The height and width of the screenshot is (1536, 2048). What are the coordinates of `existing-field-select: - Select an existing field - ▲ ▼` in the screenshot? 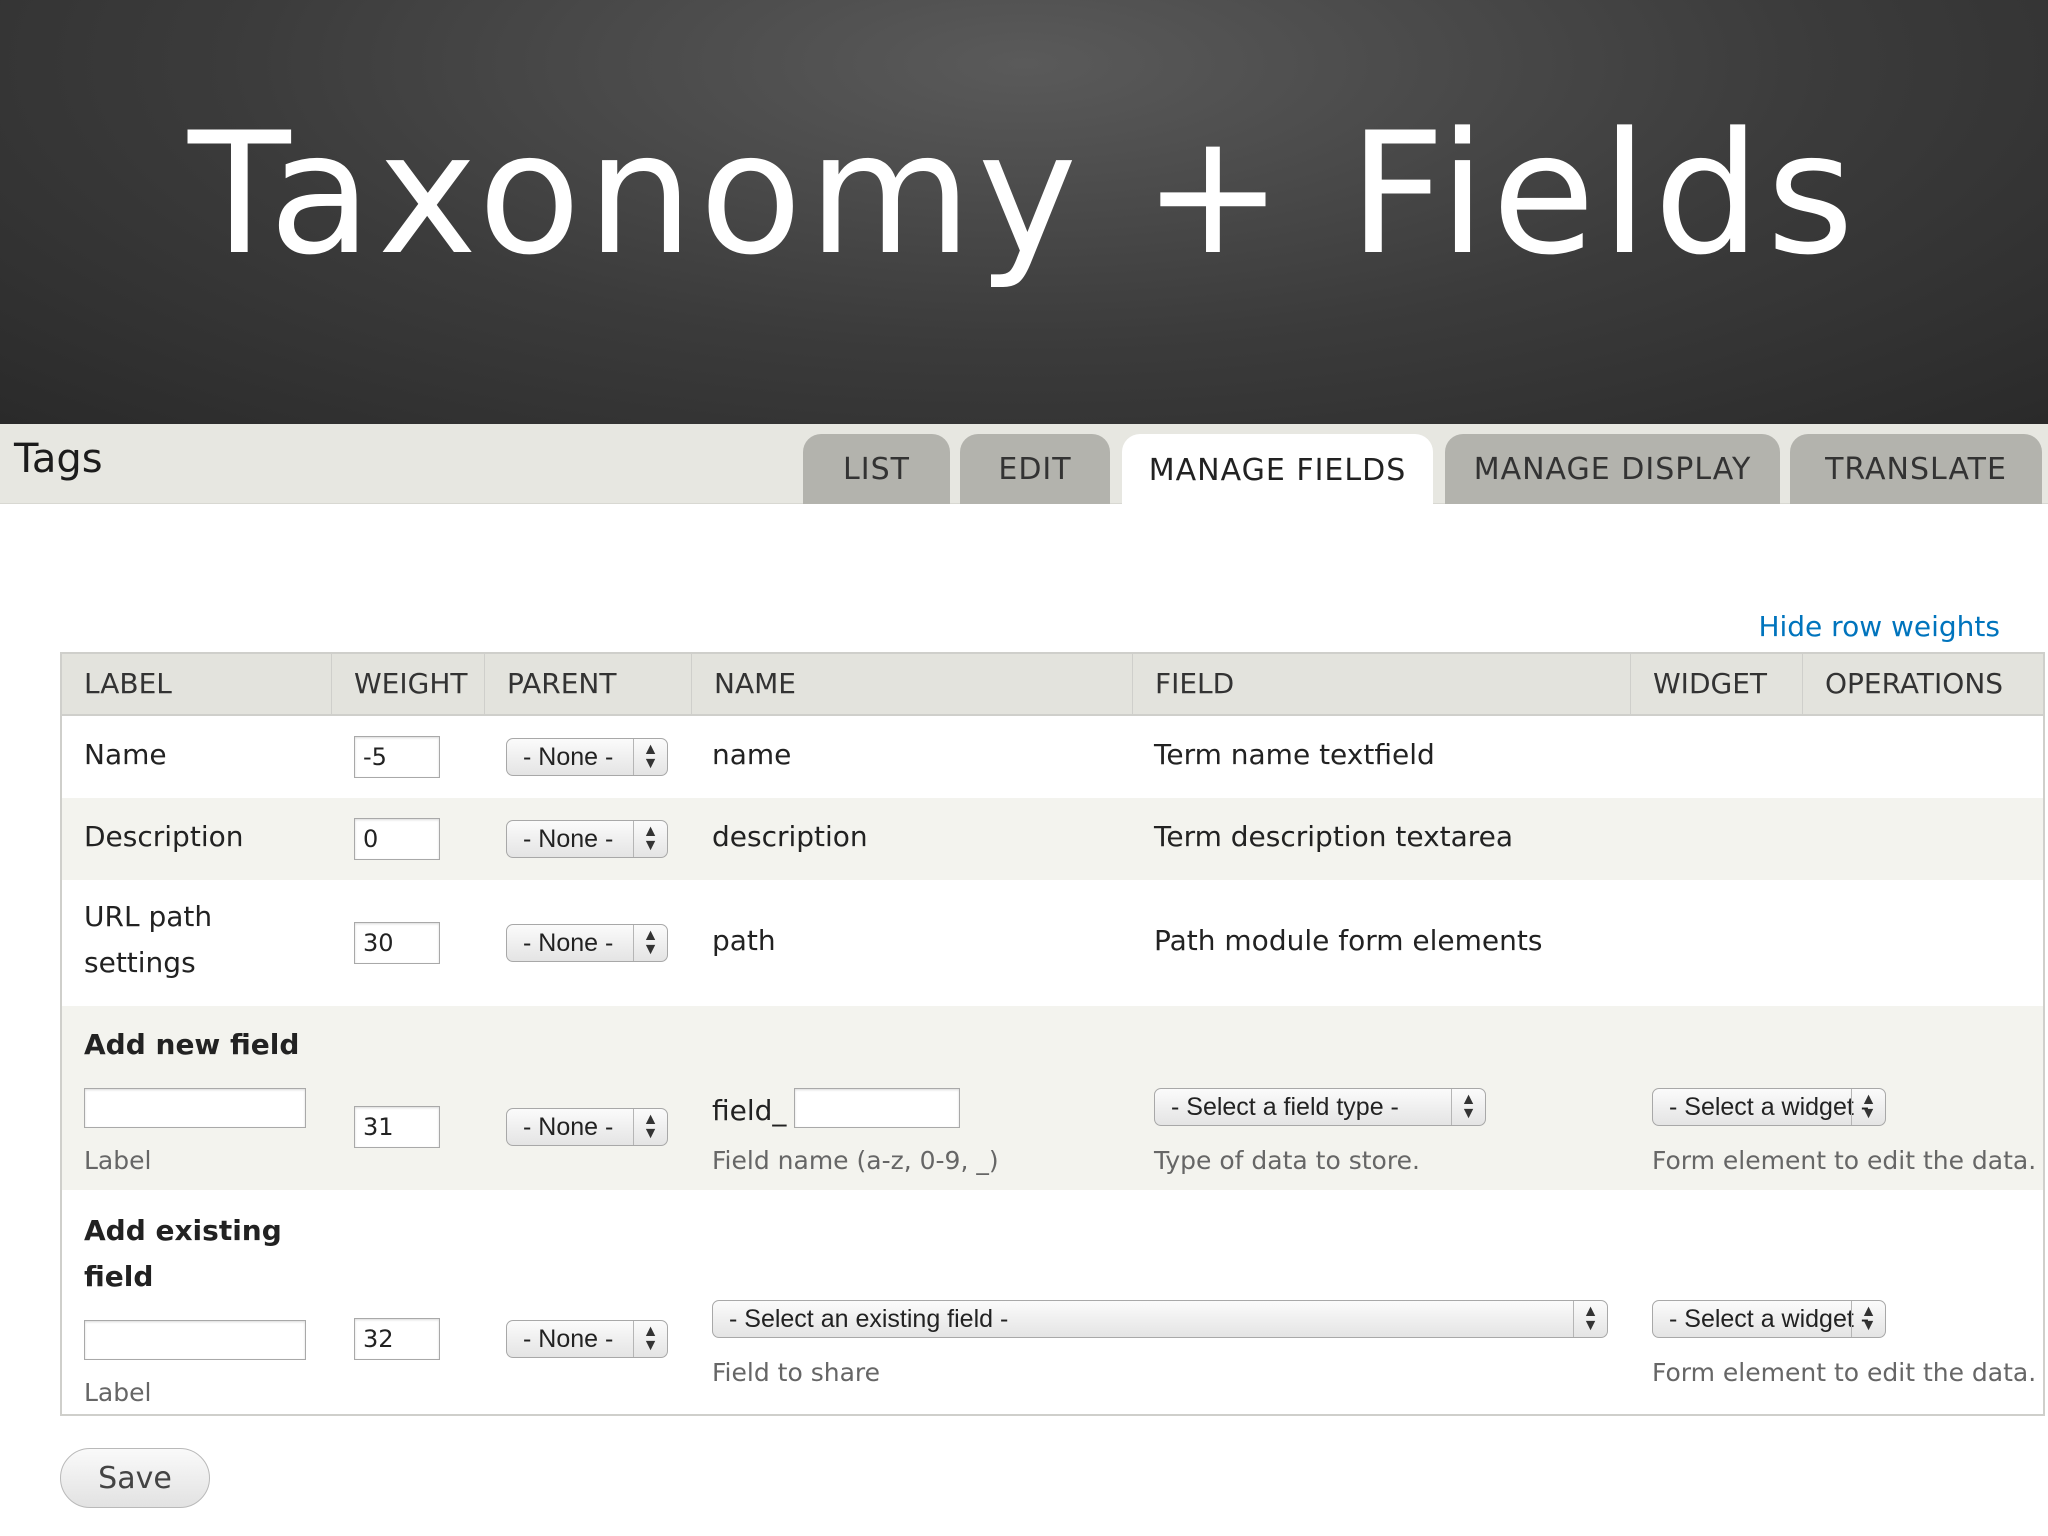 It's located at (1160, 1319).